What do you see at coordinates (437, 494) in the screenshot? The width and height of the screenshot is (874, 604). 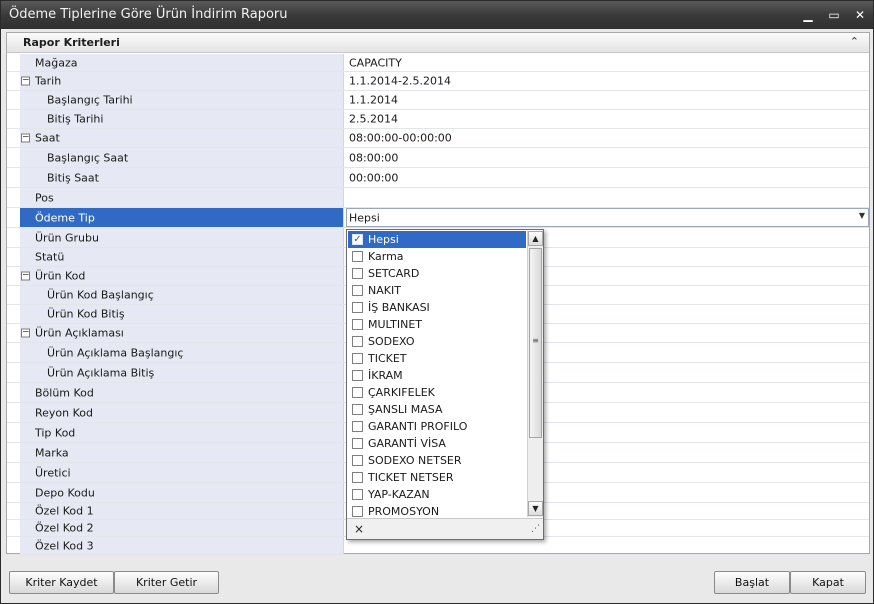 I see `payment-type-option: YAP-KAZAN` at bounding box center [437, 494].